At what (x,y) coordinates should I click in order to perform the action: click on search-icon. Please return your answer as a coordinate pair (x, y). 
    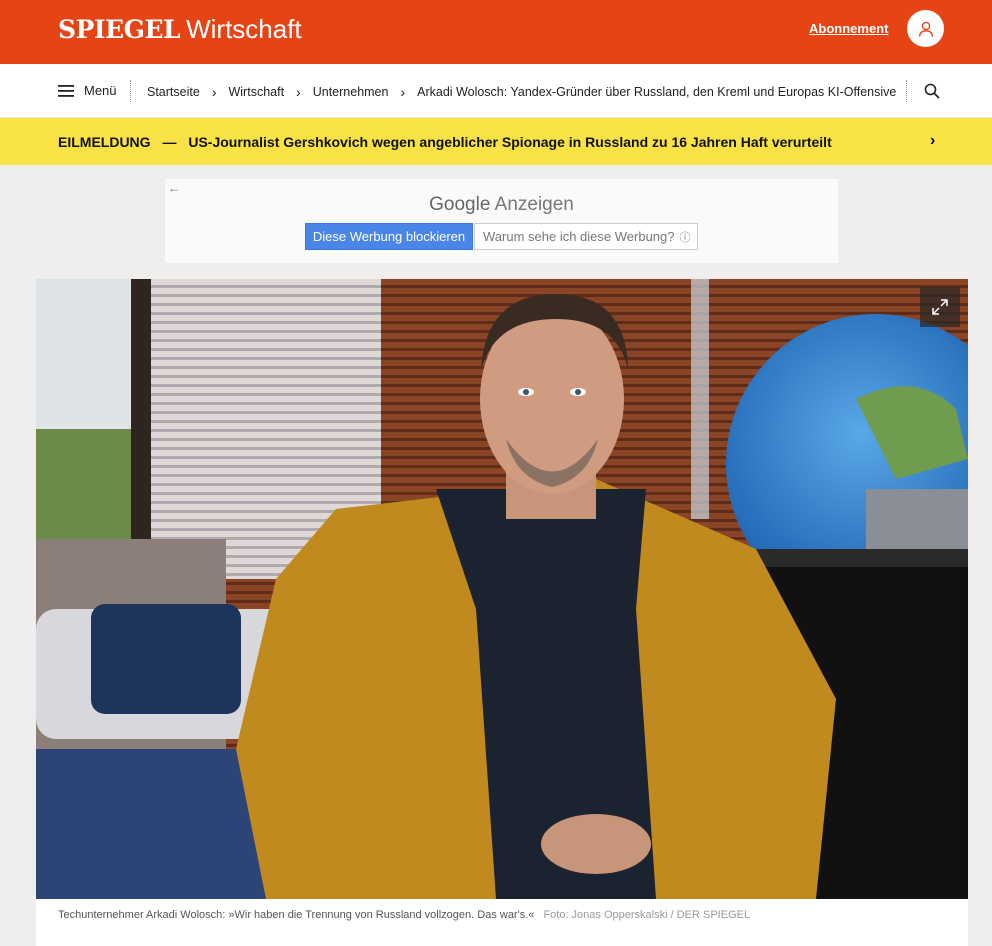
    Looking at the image, I should click on (932, 91).